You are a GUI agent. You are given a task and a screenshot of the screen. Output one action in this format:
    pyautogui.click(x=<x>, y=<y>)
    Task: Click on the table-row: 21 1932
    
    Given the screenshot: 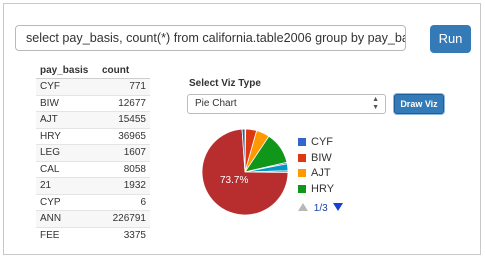 What is the action you would take?
    pyautogui.click(x=93, y=185)
    